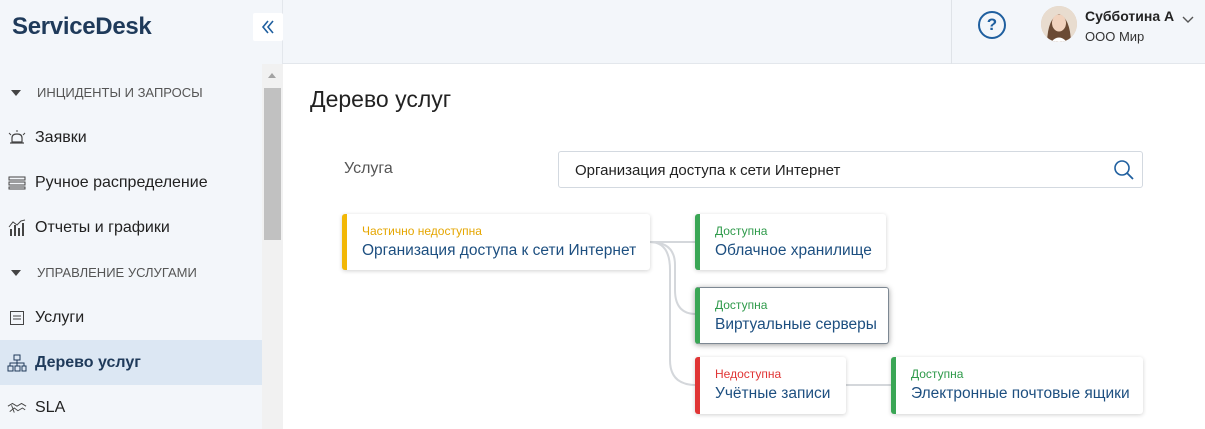  I want to click on sidebar-item-label: Ручное распределение, so click(121, 182).